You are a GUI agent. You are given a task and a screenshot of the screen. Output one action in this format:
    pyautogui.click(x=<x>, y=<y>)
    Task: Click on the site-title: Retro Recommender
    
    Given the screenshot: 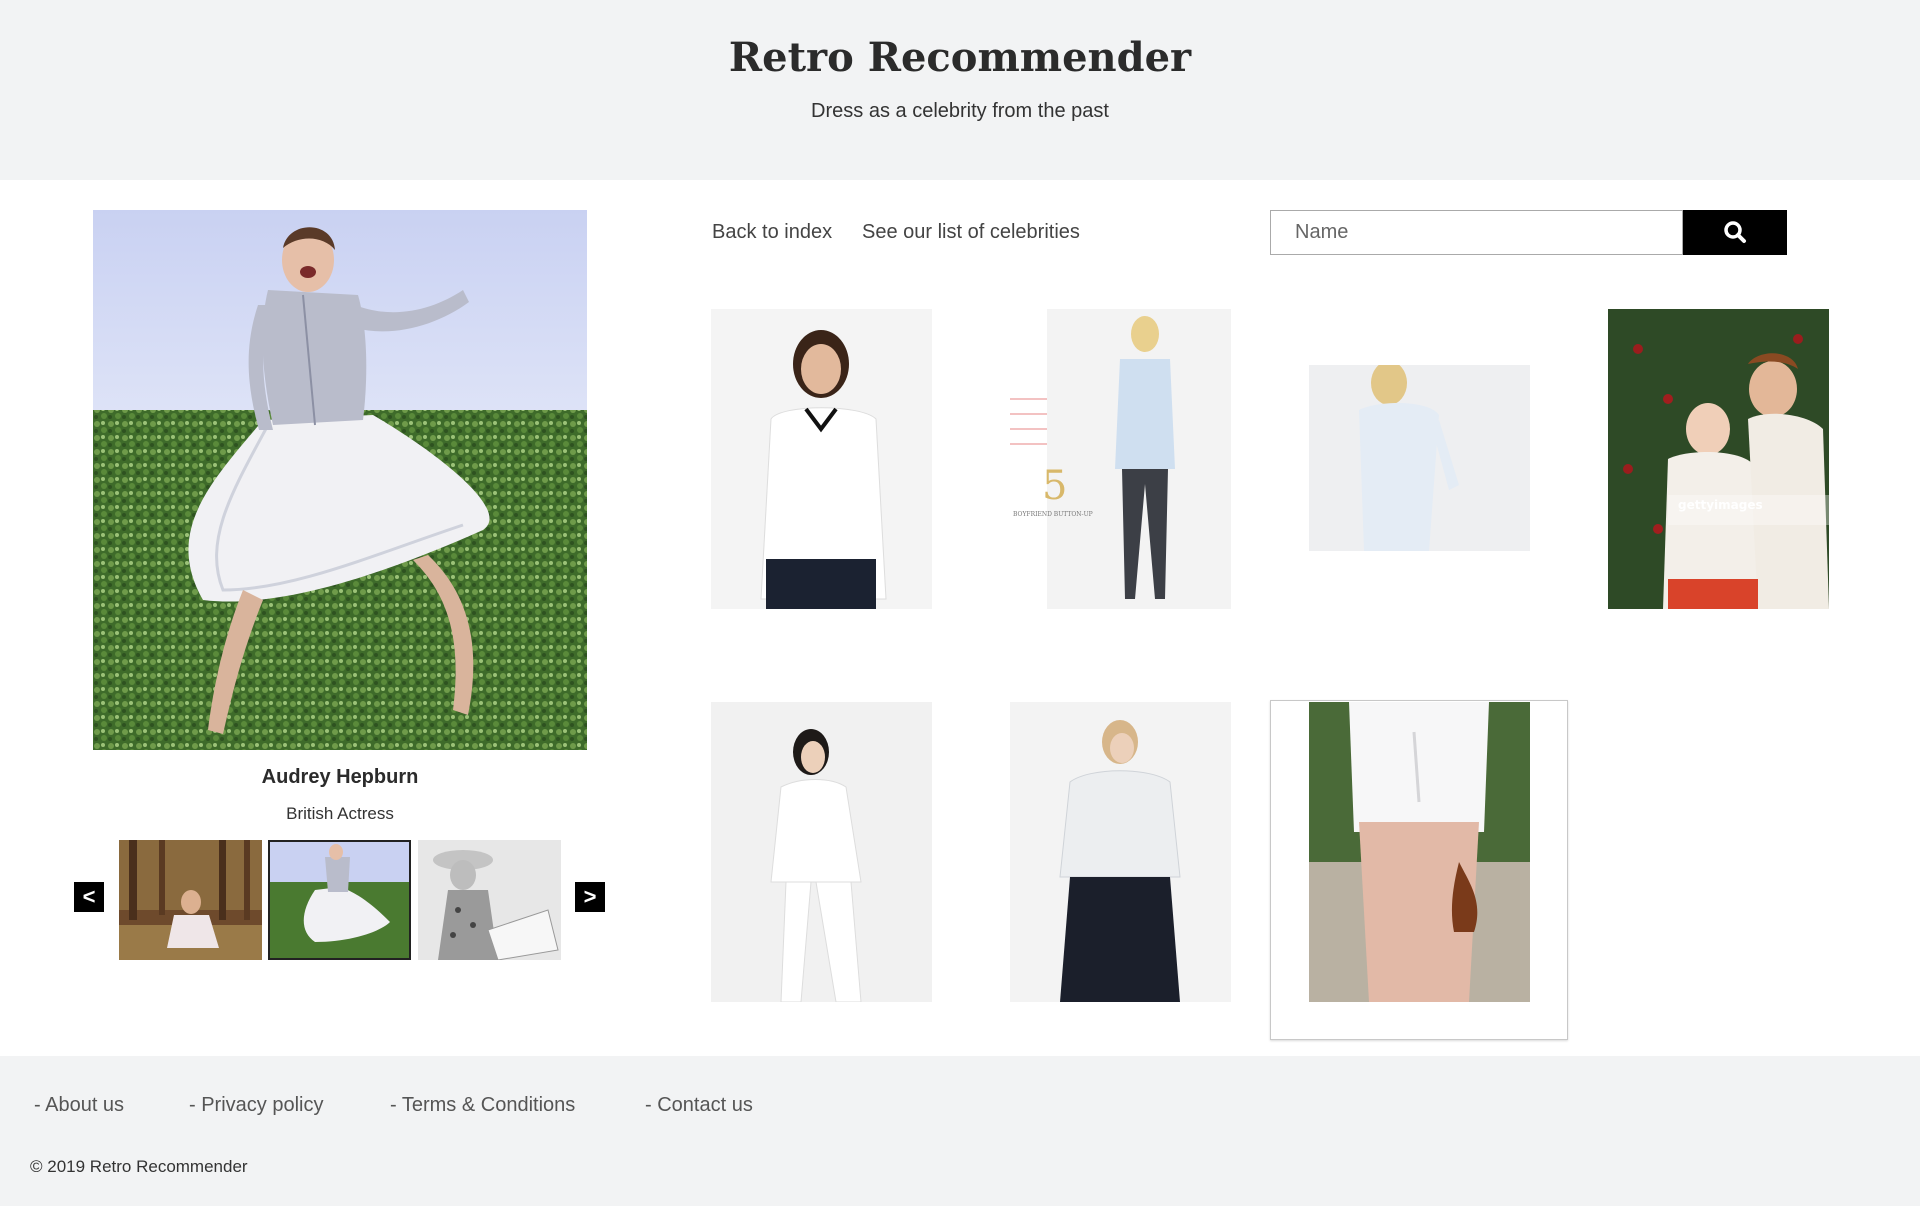 What is the action you would take?
    pyautogui.click(x=960, y=57)
    